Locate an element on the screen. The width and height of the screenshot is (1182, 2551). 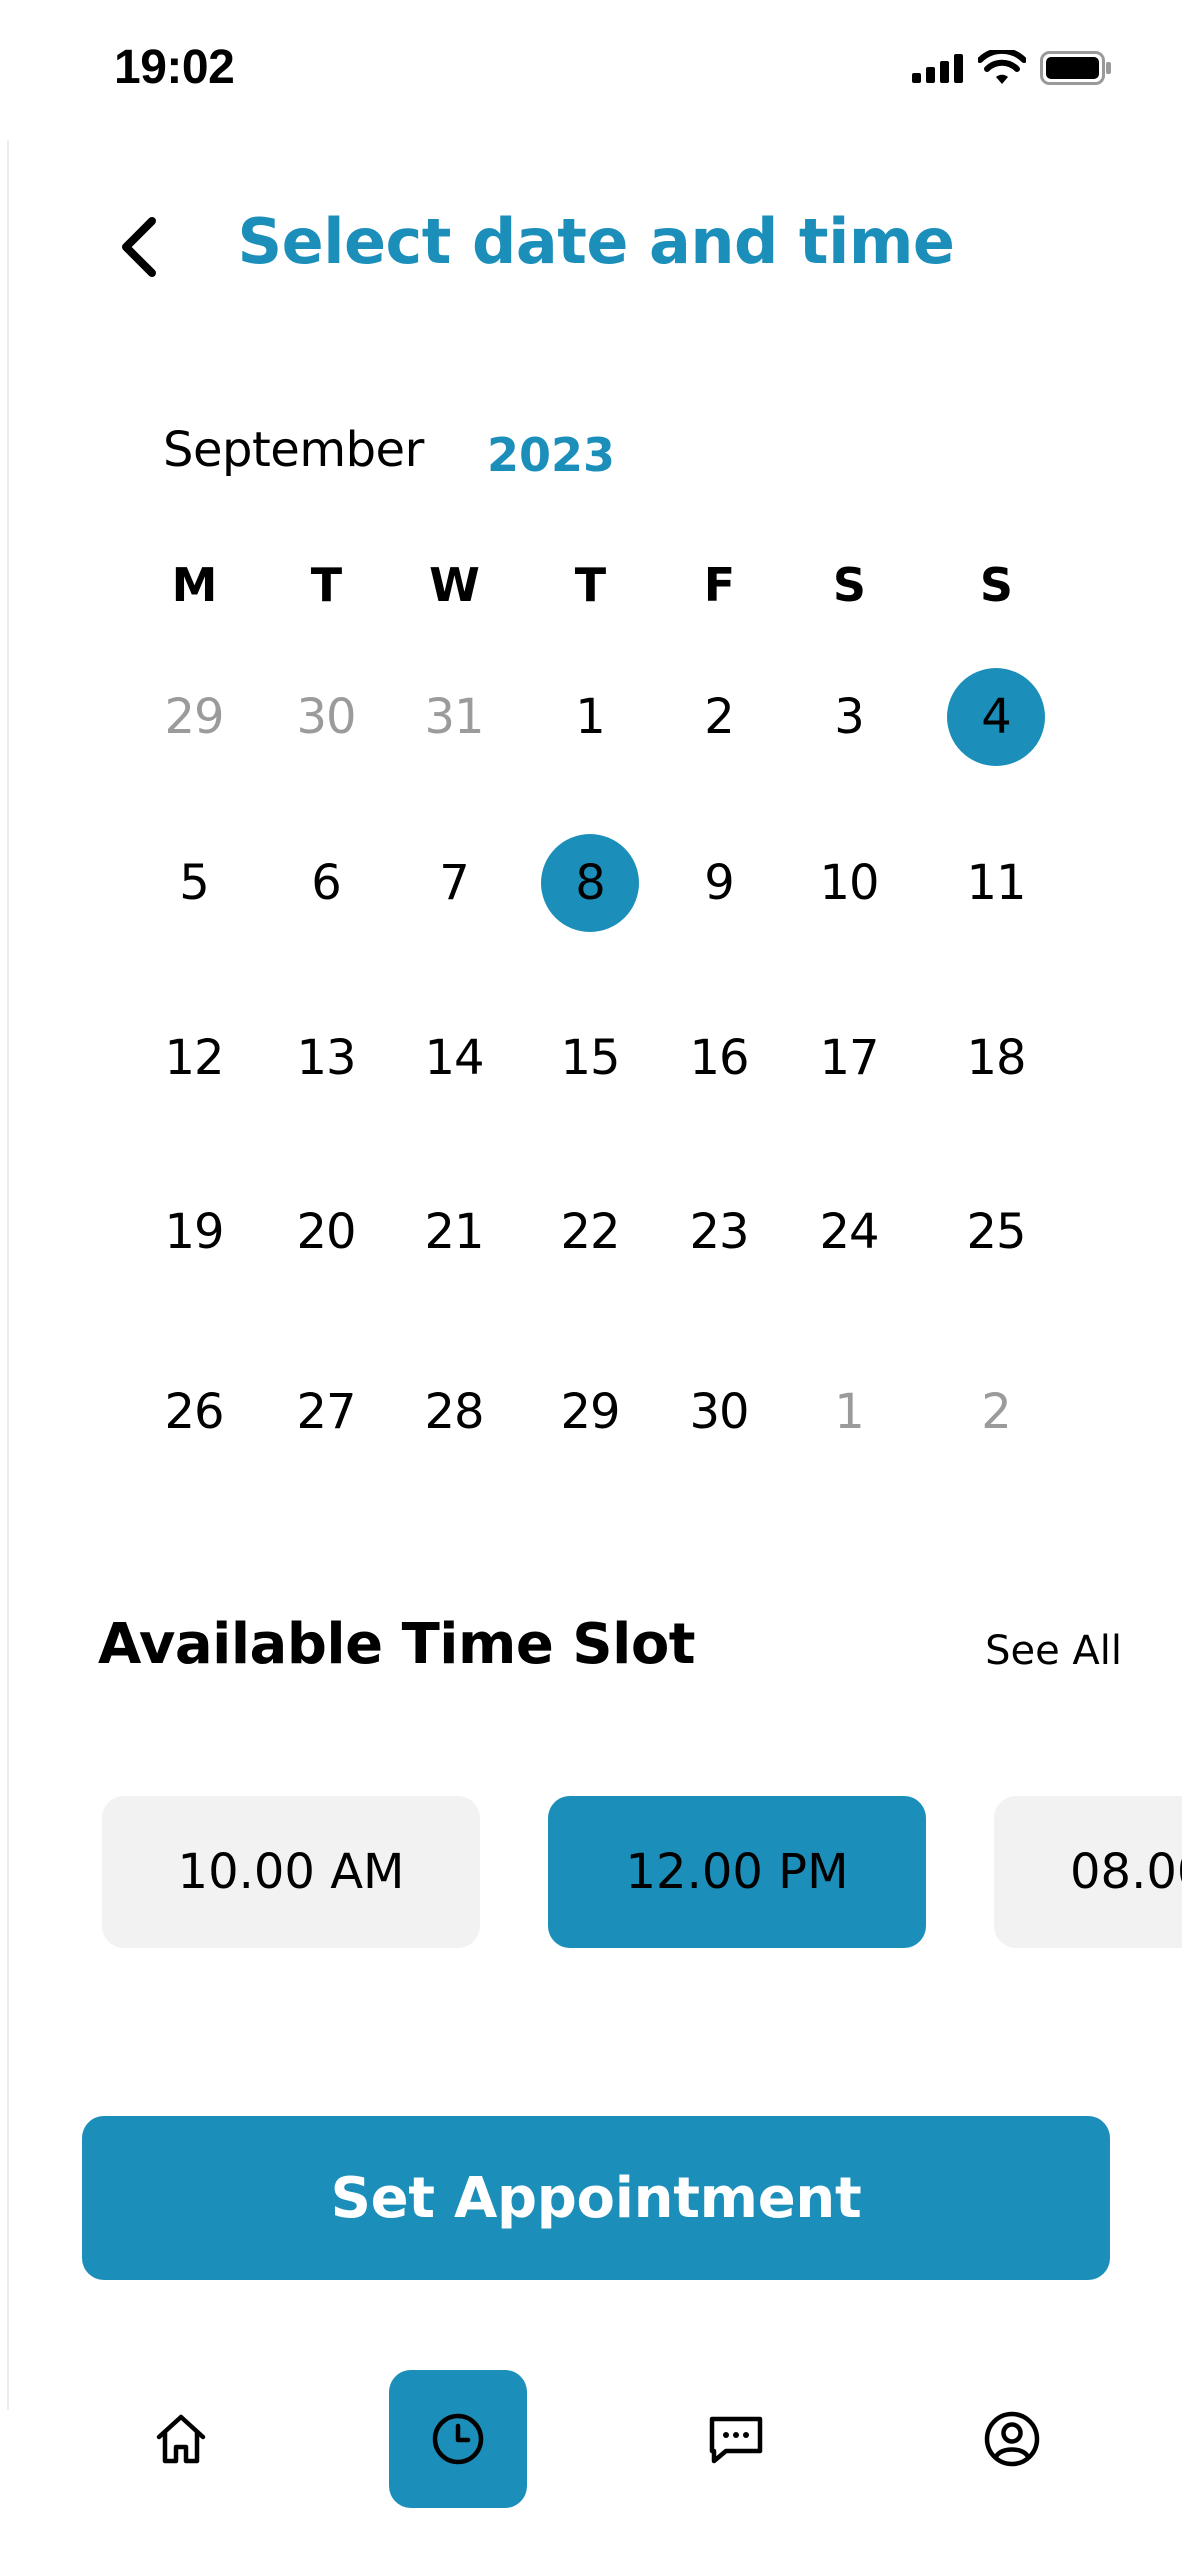
nav-profile is located at coordinates (1012, 2439).